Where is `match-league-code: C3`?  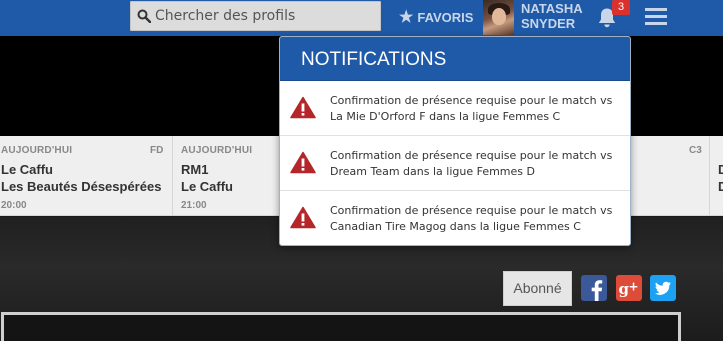 match-league-code: C3 is located at coordinates (695, 150).